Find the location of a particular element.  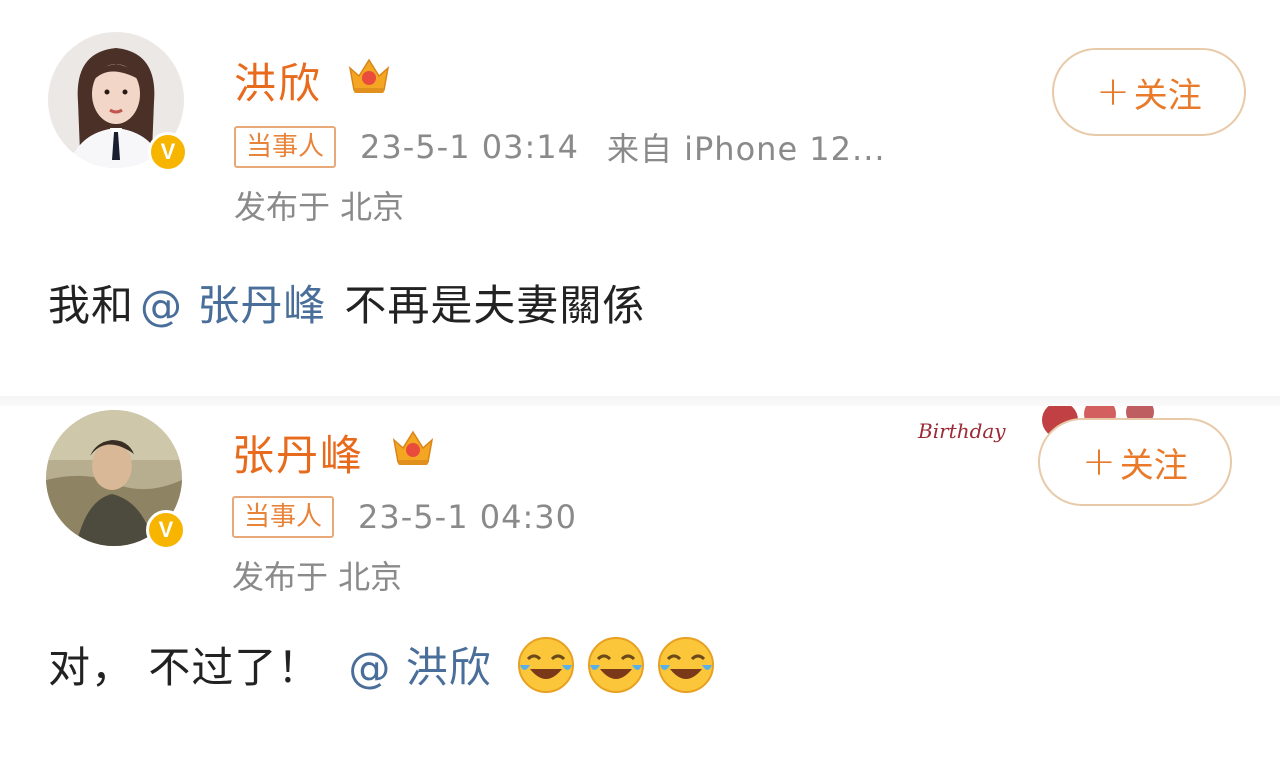

mention-link: @ 张丹峰 is located at coordinates (233, 302).